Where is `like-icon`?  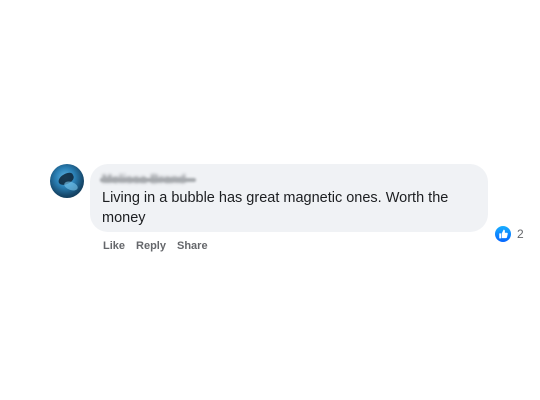
like-icon is located at coordinates (503, 234).